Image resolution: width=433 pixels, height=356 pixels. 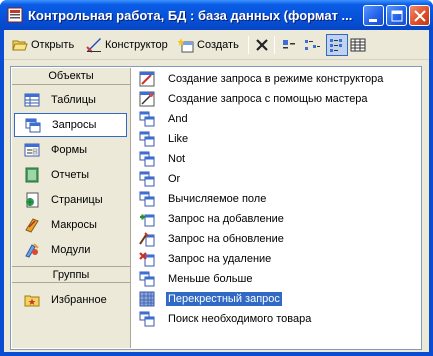 What do you see at coordinates (15, 15) in the screenshot?
I see `database-icon` at bounding box center [15, 15].